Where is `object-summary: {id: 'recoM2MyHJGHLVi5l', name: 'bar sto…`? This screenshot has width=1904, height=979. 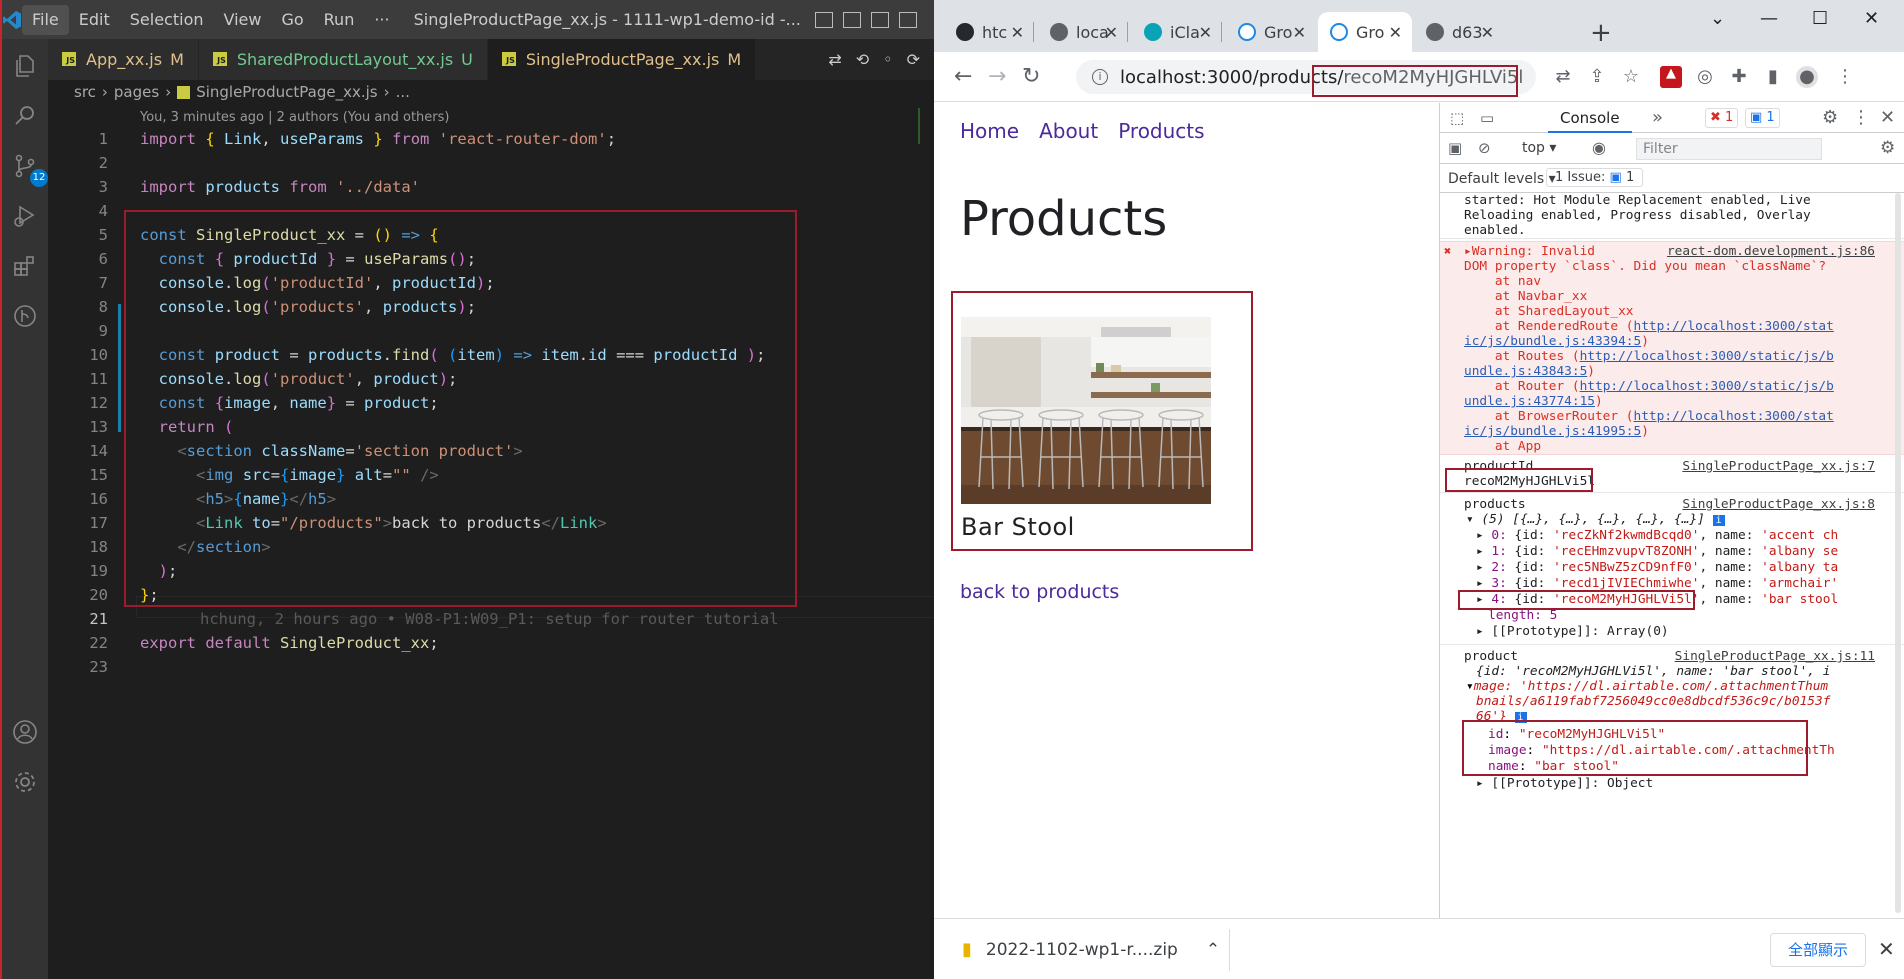
object-summary: {id: 'recoM2MyHJGHLVi5l', name: 'bar sto… is located at coordinates (1653, 671).